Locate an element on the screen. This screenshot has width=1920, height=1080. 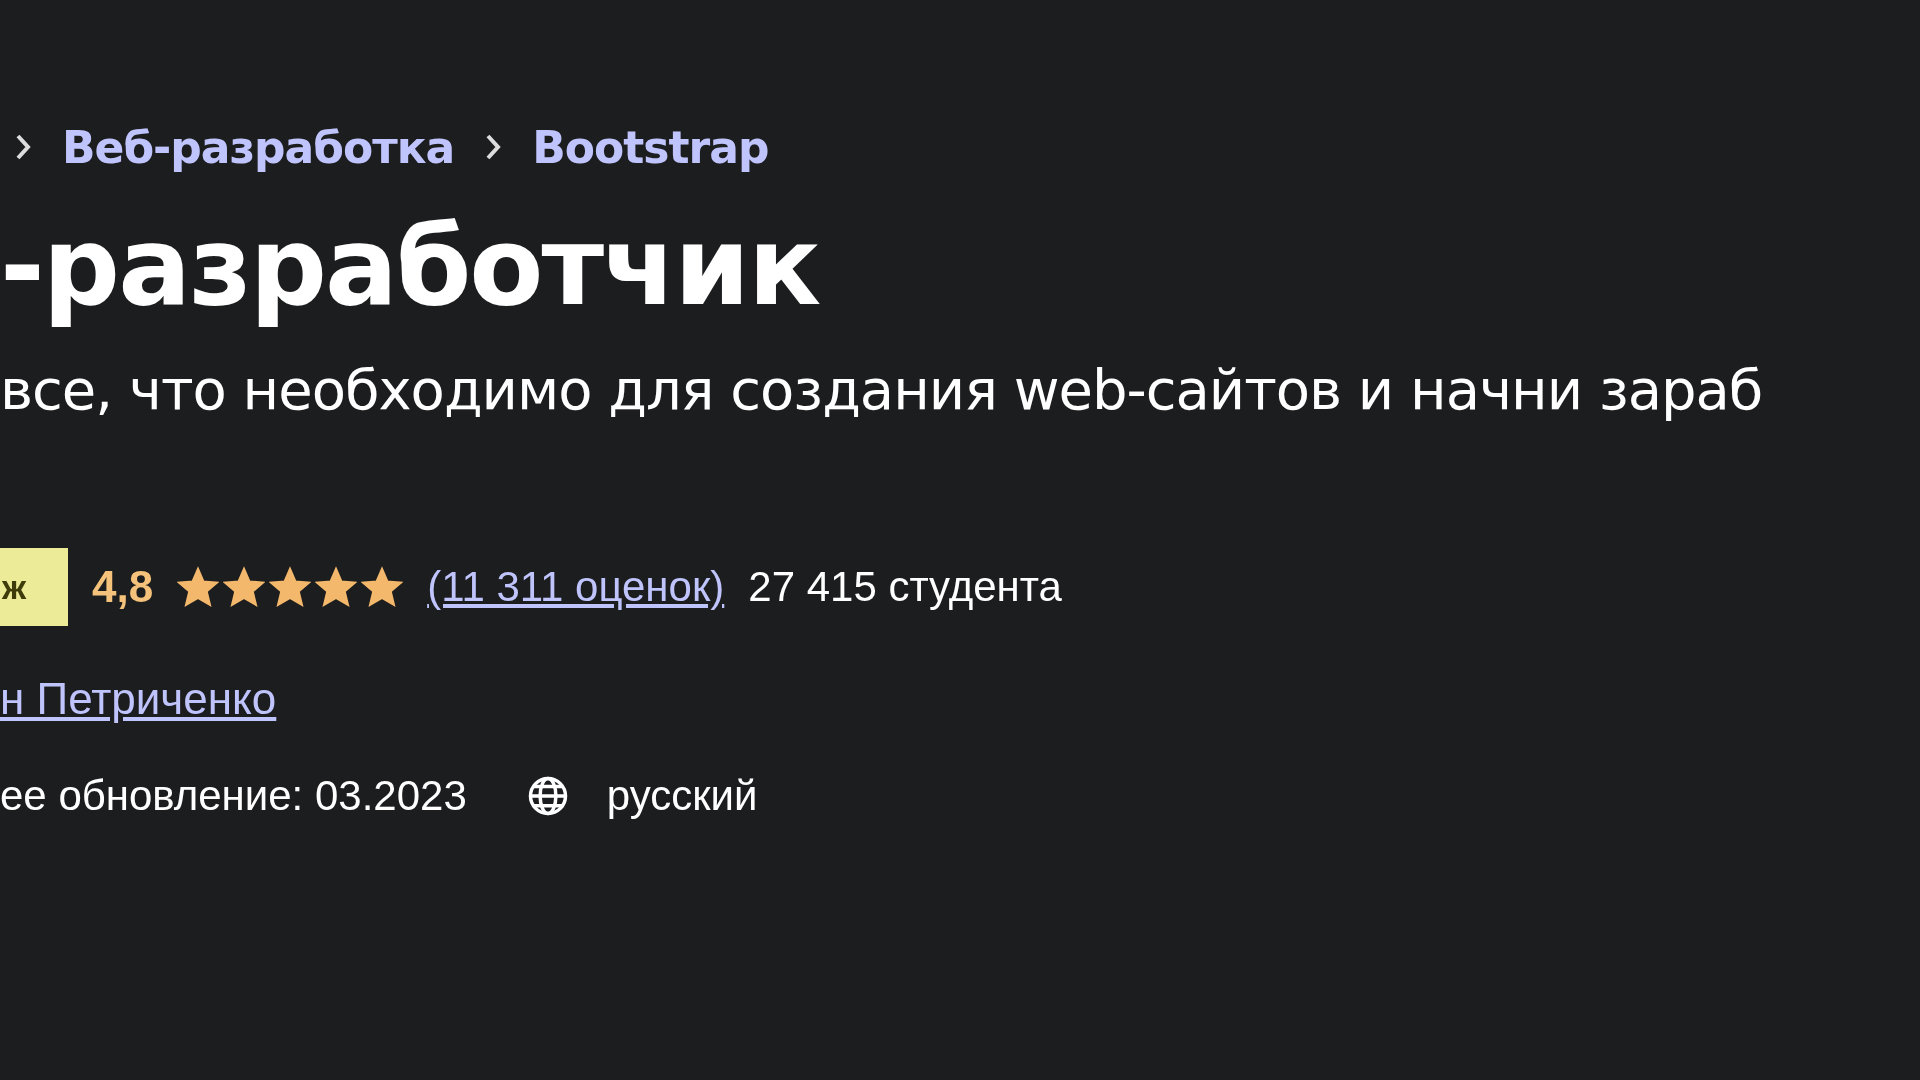
course-subtitle: все, что необходимо для создания web-сайтов и начни зараб is located at coordinates (882, 390).